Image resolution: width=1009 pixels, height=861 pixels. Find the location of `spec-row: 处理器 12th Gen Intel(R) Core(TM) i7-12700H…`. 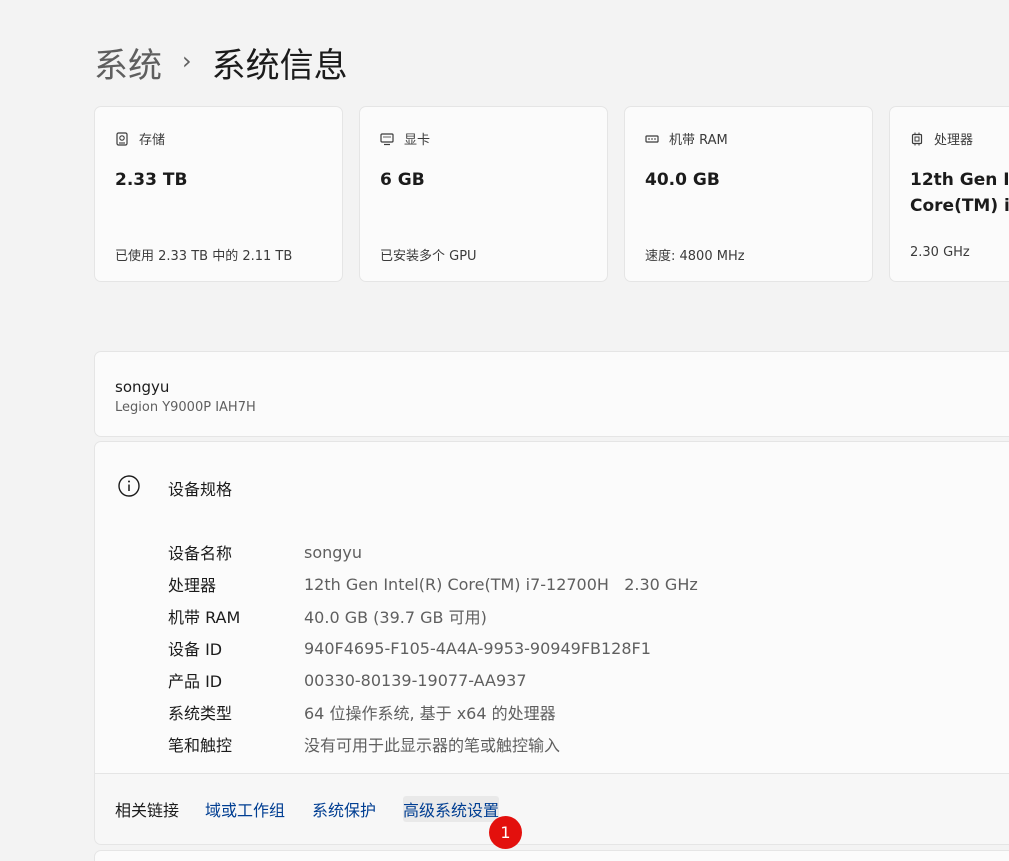

spec-row: 处理器 12th Gen Intel(R) Core(TM) i7-12700H… is located at coordinates (433, 584).